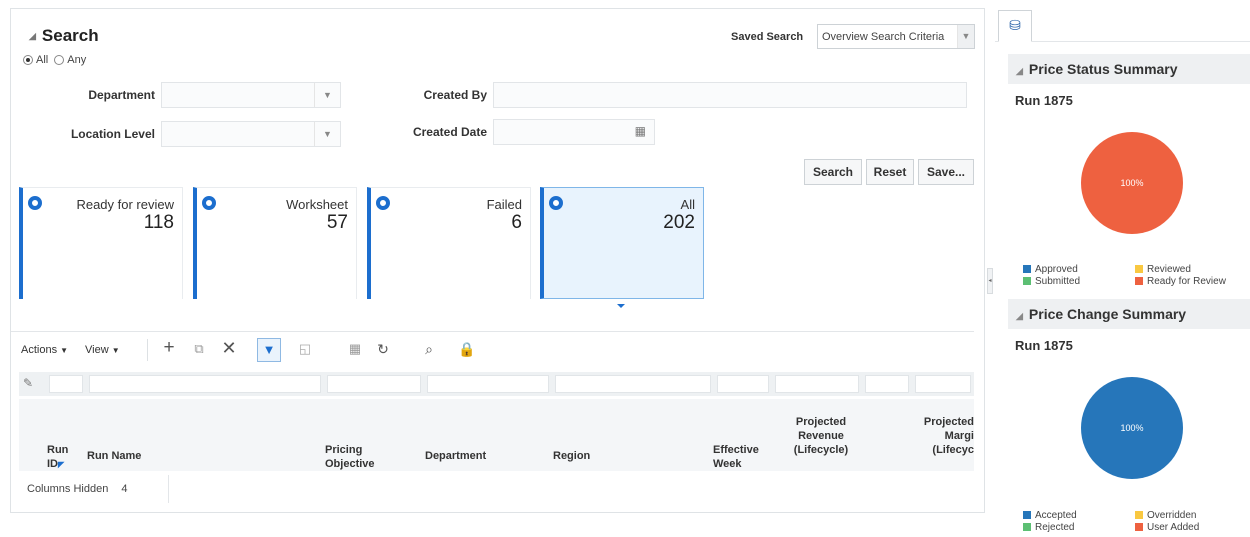 The height and width of the screenshot is (537, 1250). What do you see at coordinates (1044, 100) in the screenshot?
I see `price-status-run: Run 1875` at bounding box center [1044, 100].